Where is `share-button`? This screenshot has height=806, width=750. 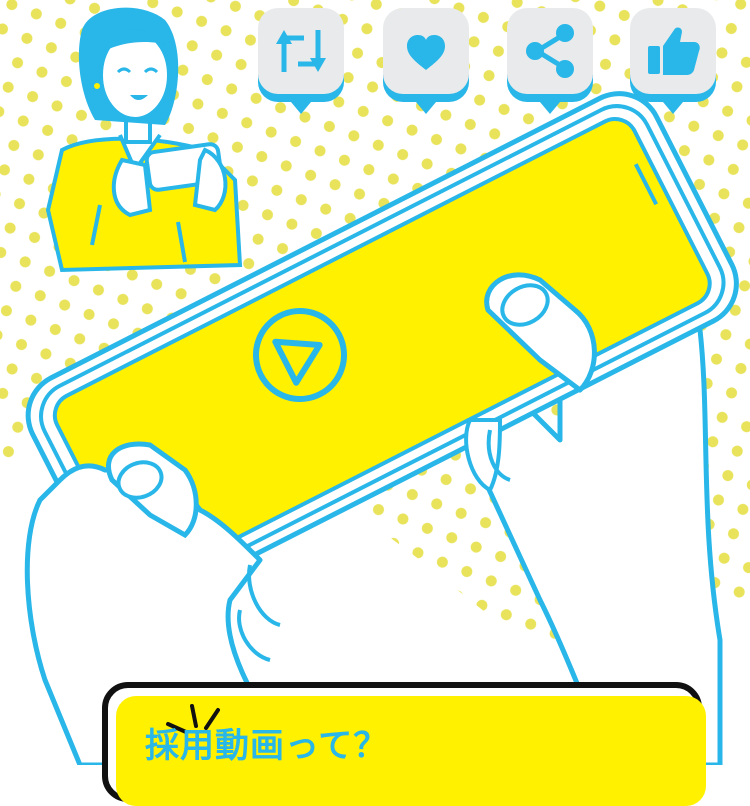 share-button is located at coordinates (550, 62).